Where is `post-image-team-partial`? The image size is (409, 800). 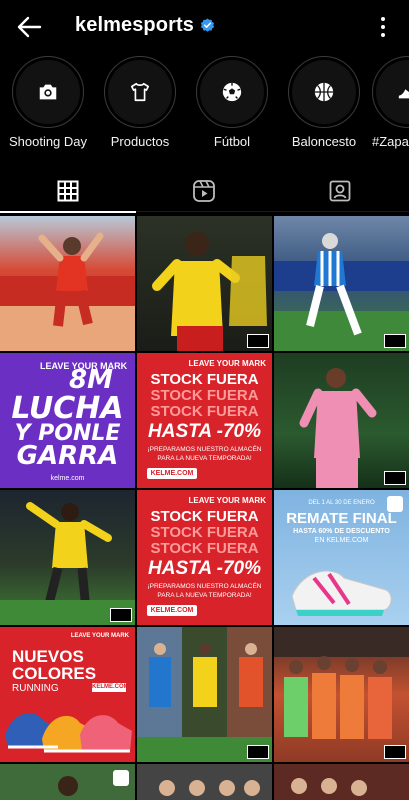 post-image-team-partial is located at coordinates (209, 788).